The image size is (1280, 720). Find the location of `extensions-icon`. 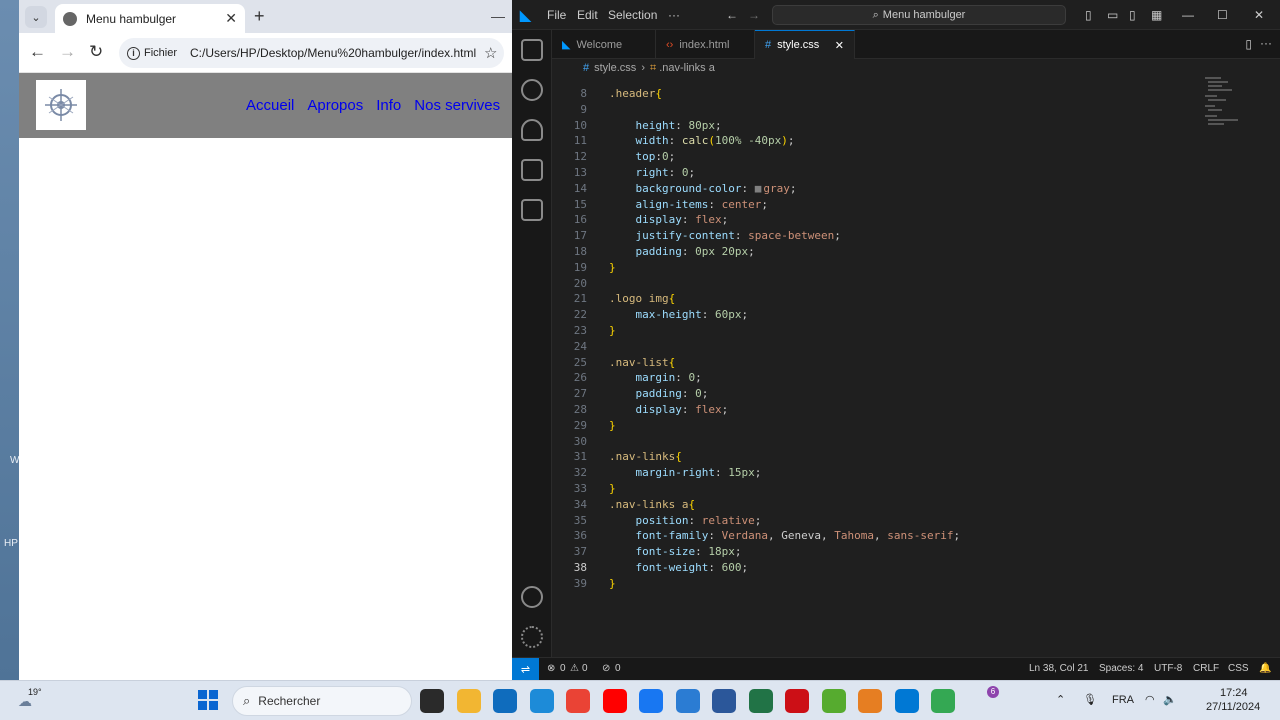

extensions-icon is located at coordinates (532, 210).